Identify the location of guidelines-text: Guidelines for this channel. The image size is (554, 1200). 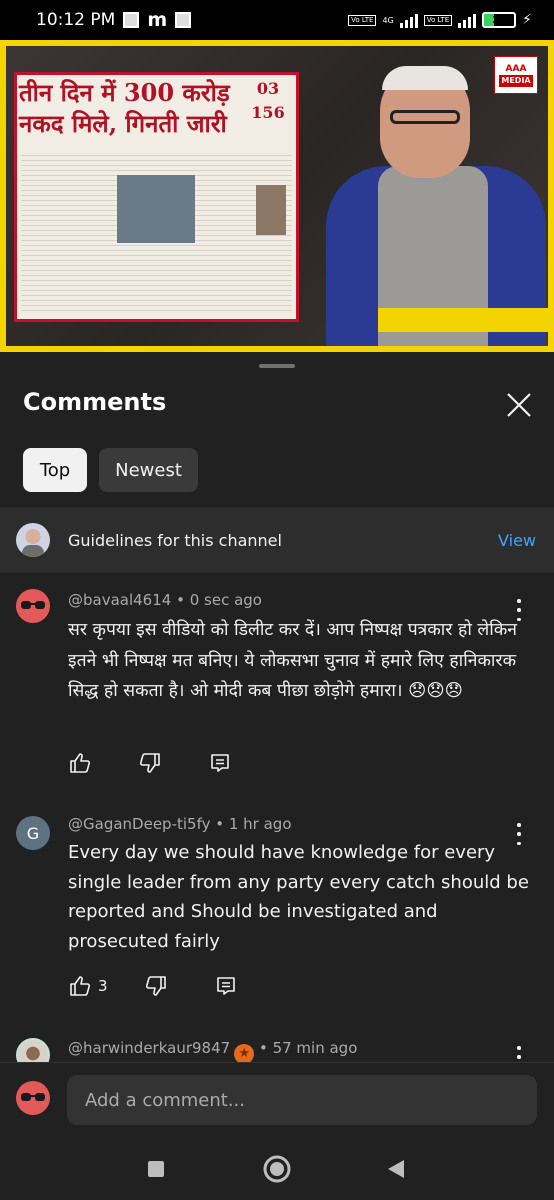
(175, 540).